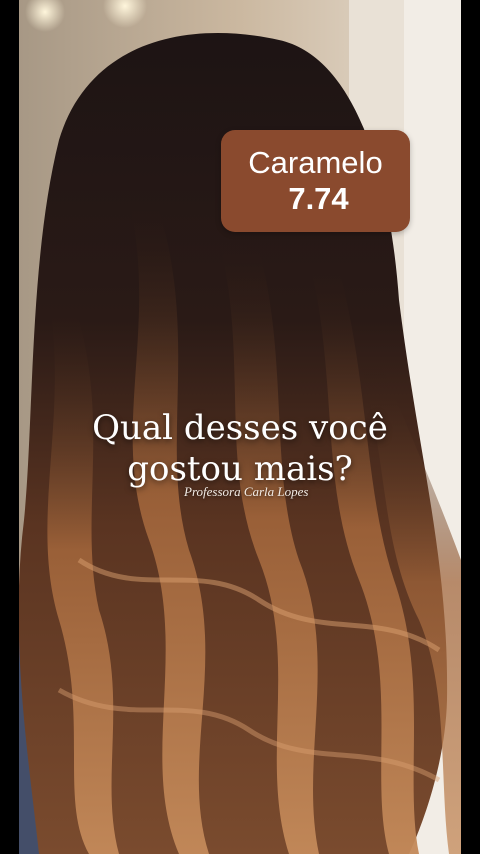  I want to click on question-line-1: Qual desses você, so click(240, 428).